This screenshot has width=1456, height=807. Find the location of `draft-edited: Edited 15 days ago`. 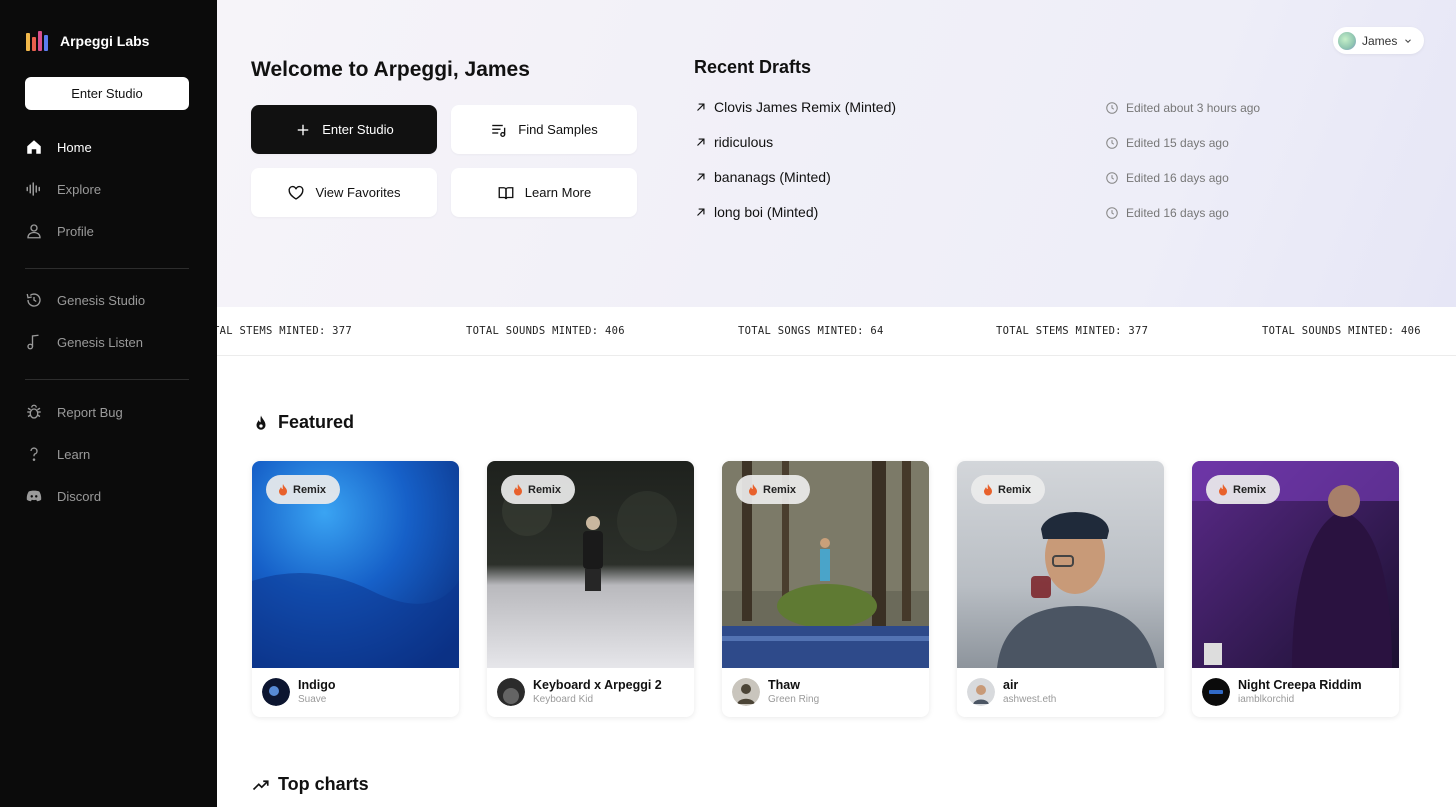

draft-edited: Edited 15 days ago is located at coordinates (1167, 143).